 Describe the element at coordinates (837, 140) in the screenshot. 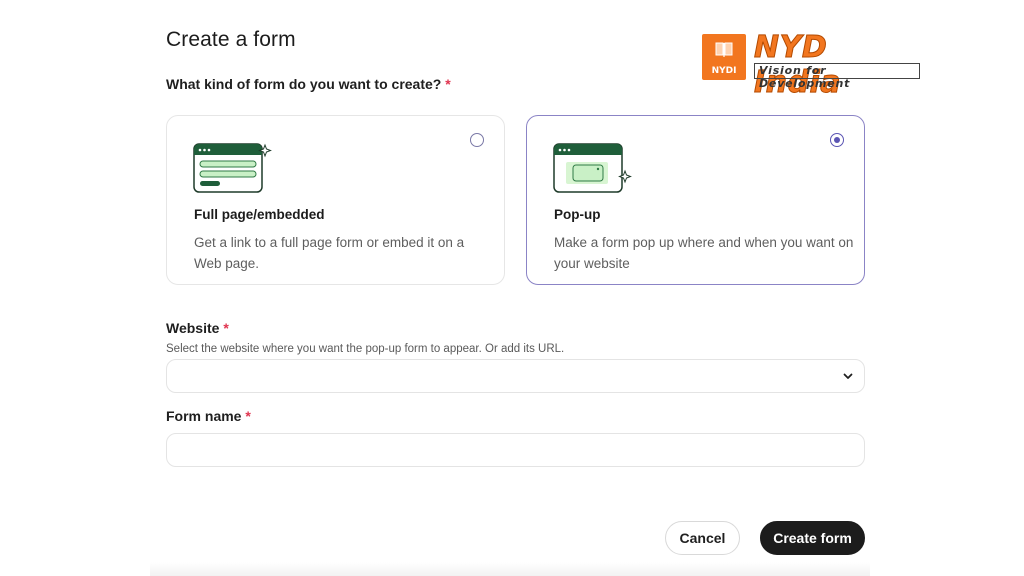

I see `radio-popup` at that location.